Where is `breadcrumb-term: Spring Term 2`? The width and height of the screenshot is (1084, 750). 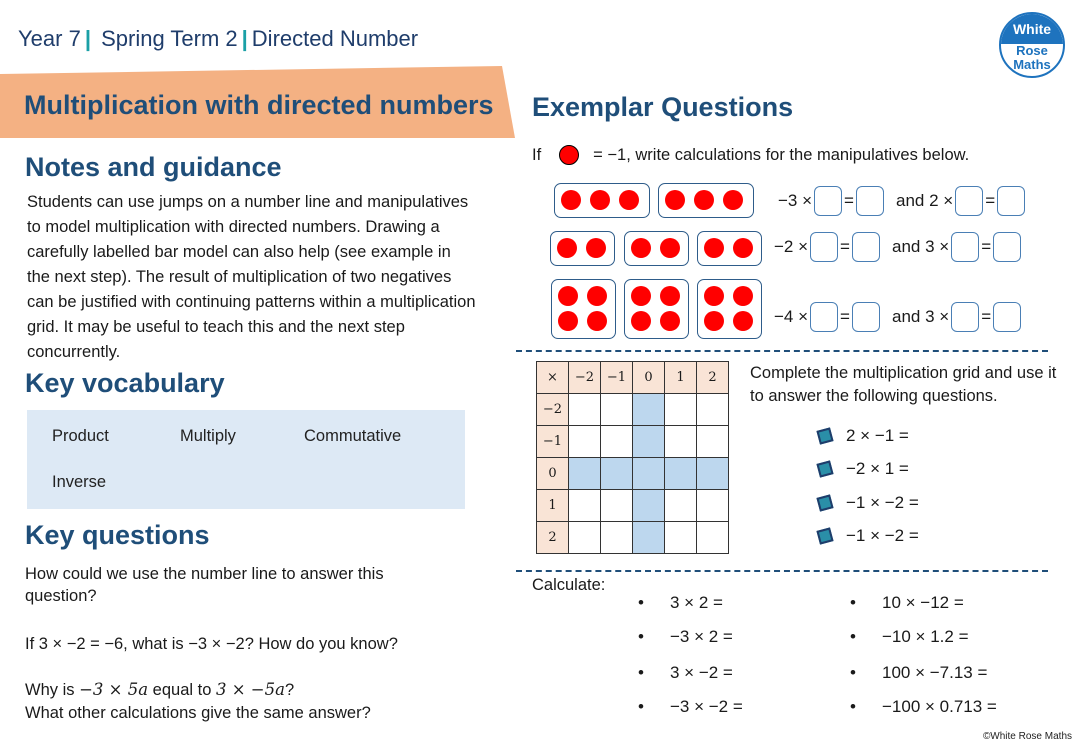
breadcrumb-term: Spring Term 2 is located at coordinates (169, 38).